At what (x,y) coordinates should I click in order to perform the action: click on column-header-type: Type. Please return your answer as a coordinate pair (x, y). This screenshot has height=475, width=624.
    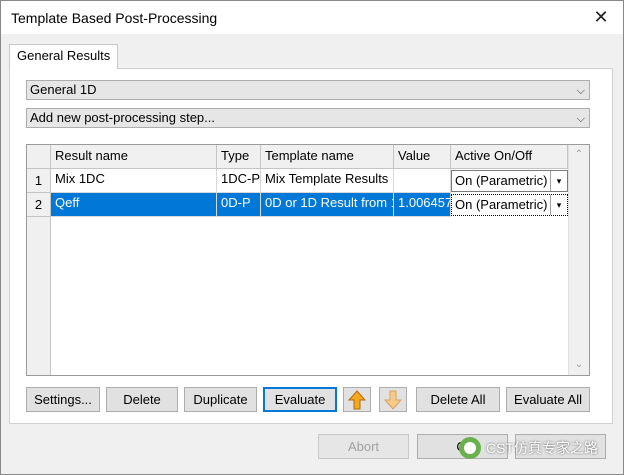
    Looking at the image, I should click on (239, 157).